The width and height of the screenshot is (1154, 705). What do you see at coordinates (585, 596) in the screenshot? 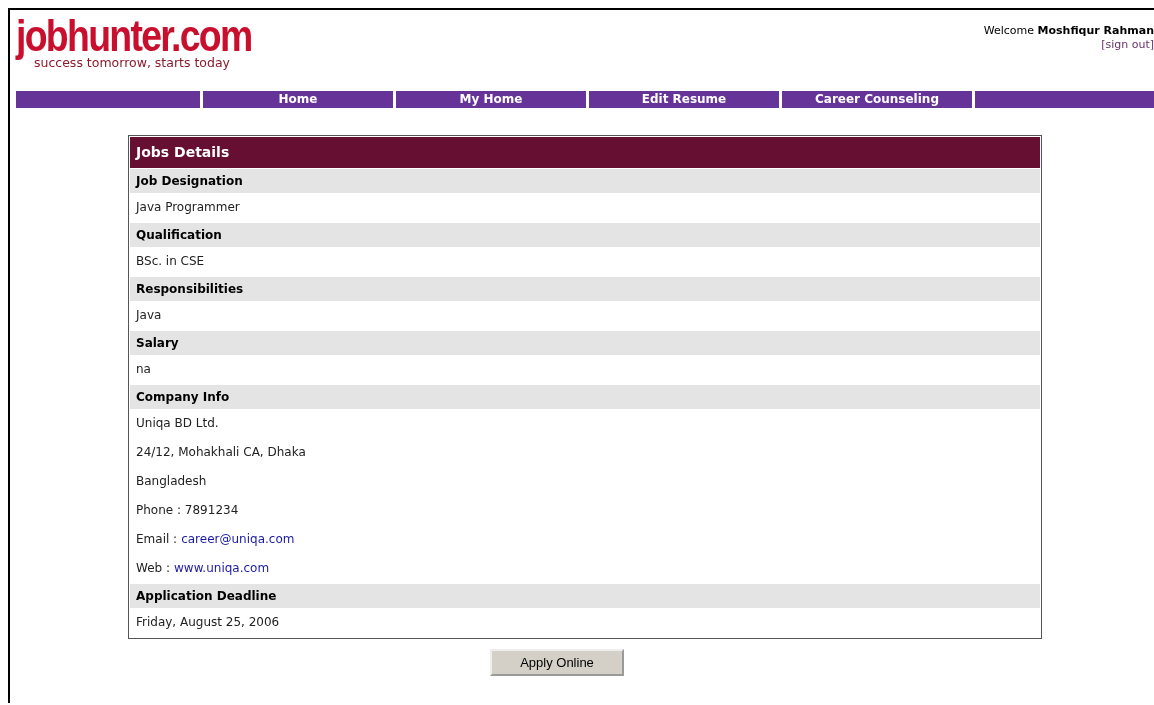
I see `section-heading: Application Deadline` at bounding box center [585, 596].